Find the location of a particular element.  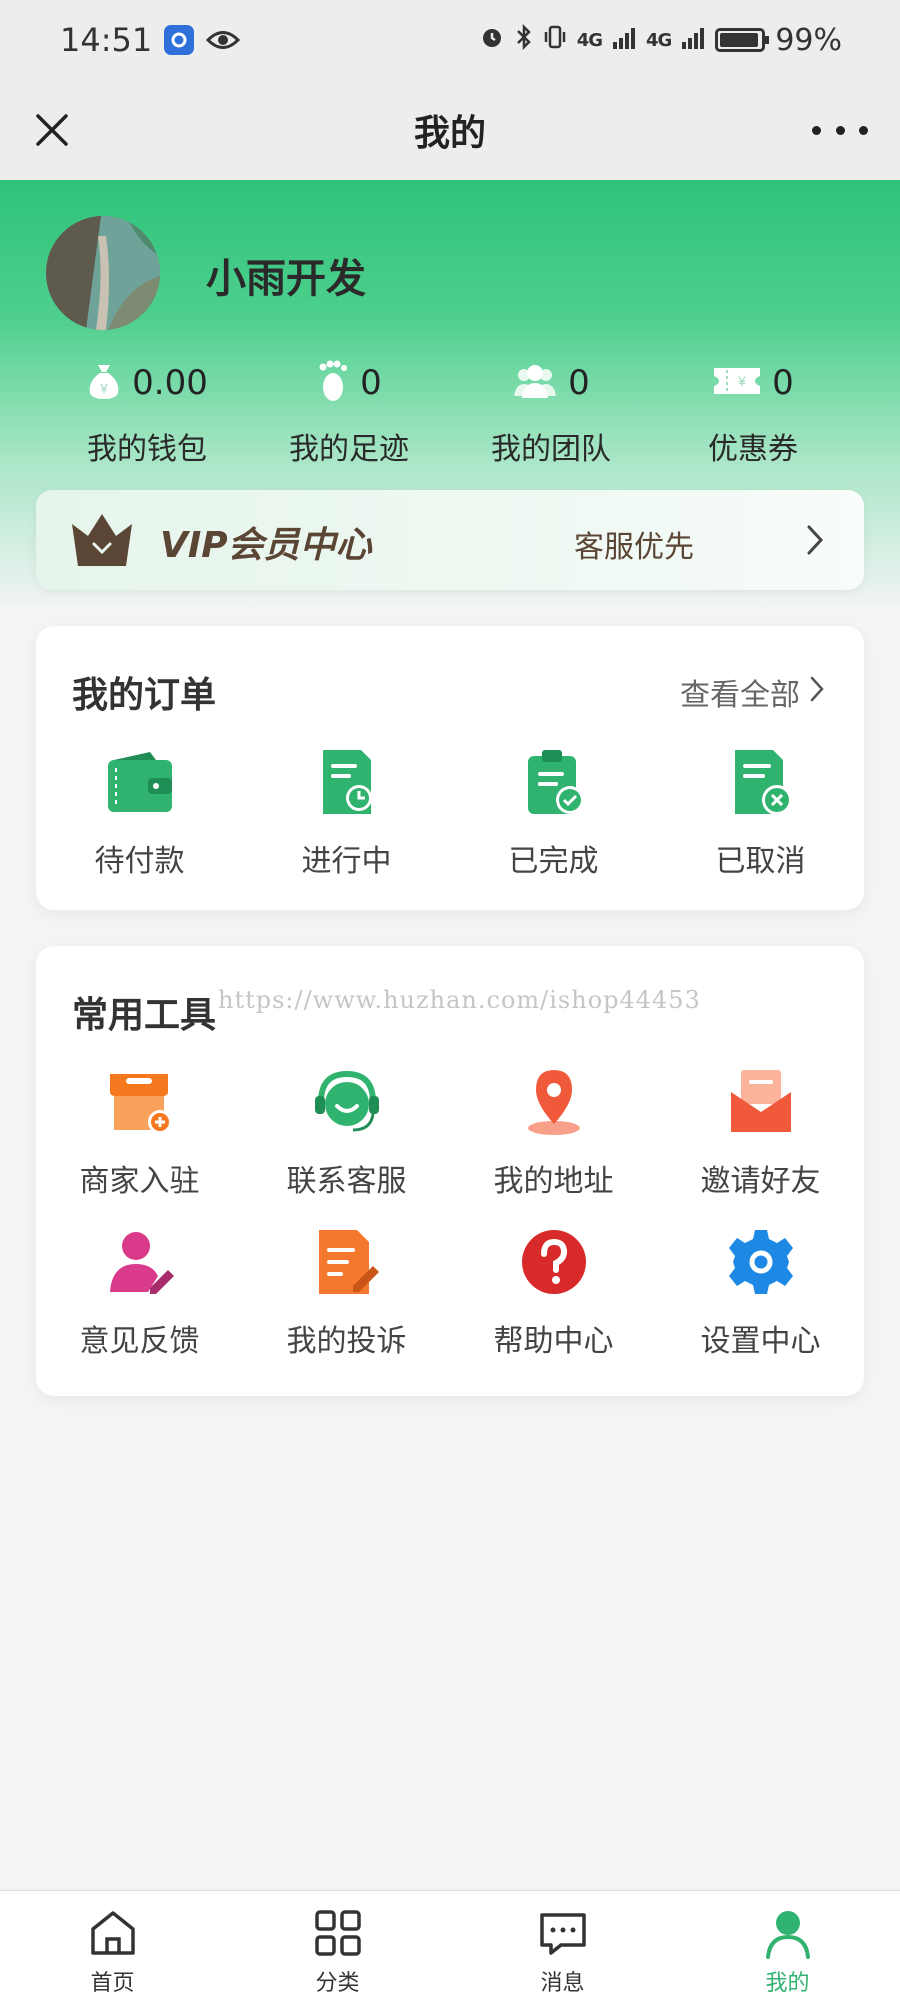

team-icon is located at coordinates (535, 383).